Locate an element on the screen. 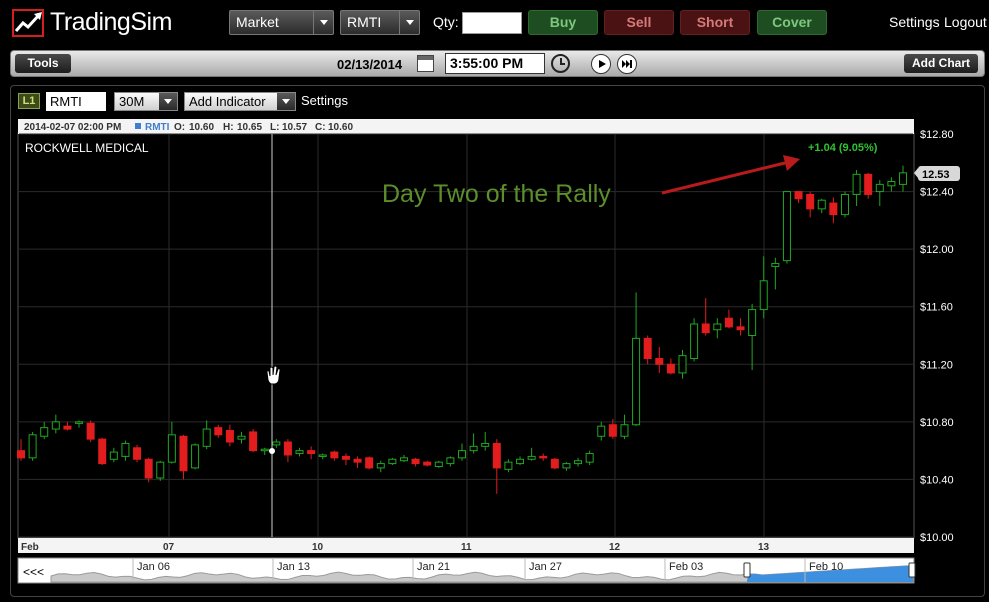  company-name: ROCKWELL MEDICAL is located at coordinates (87, 148).